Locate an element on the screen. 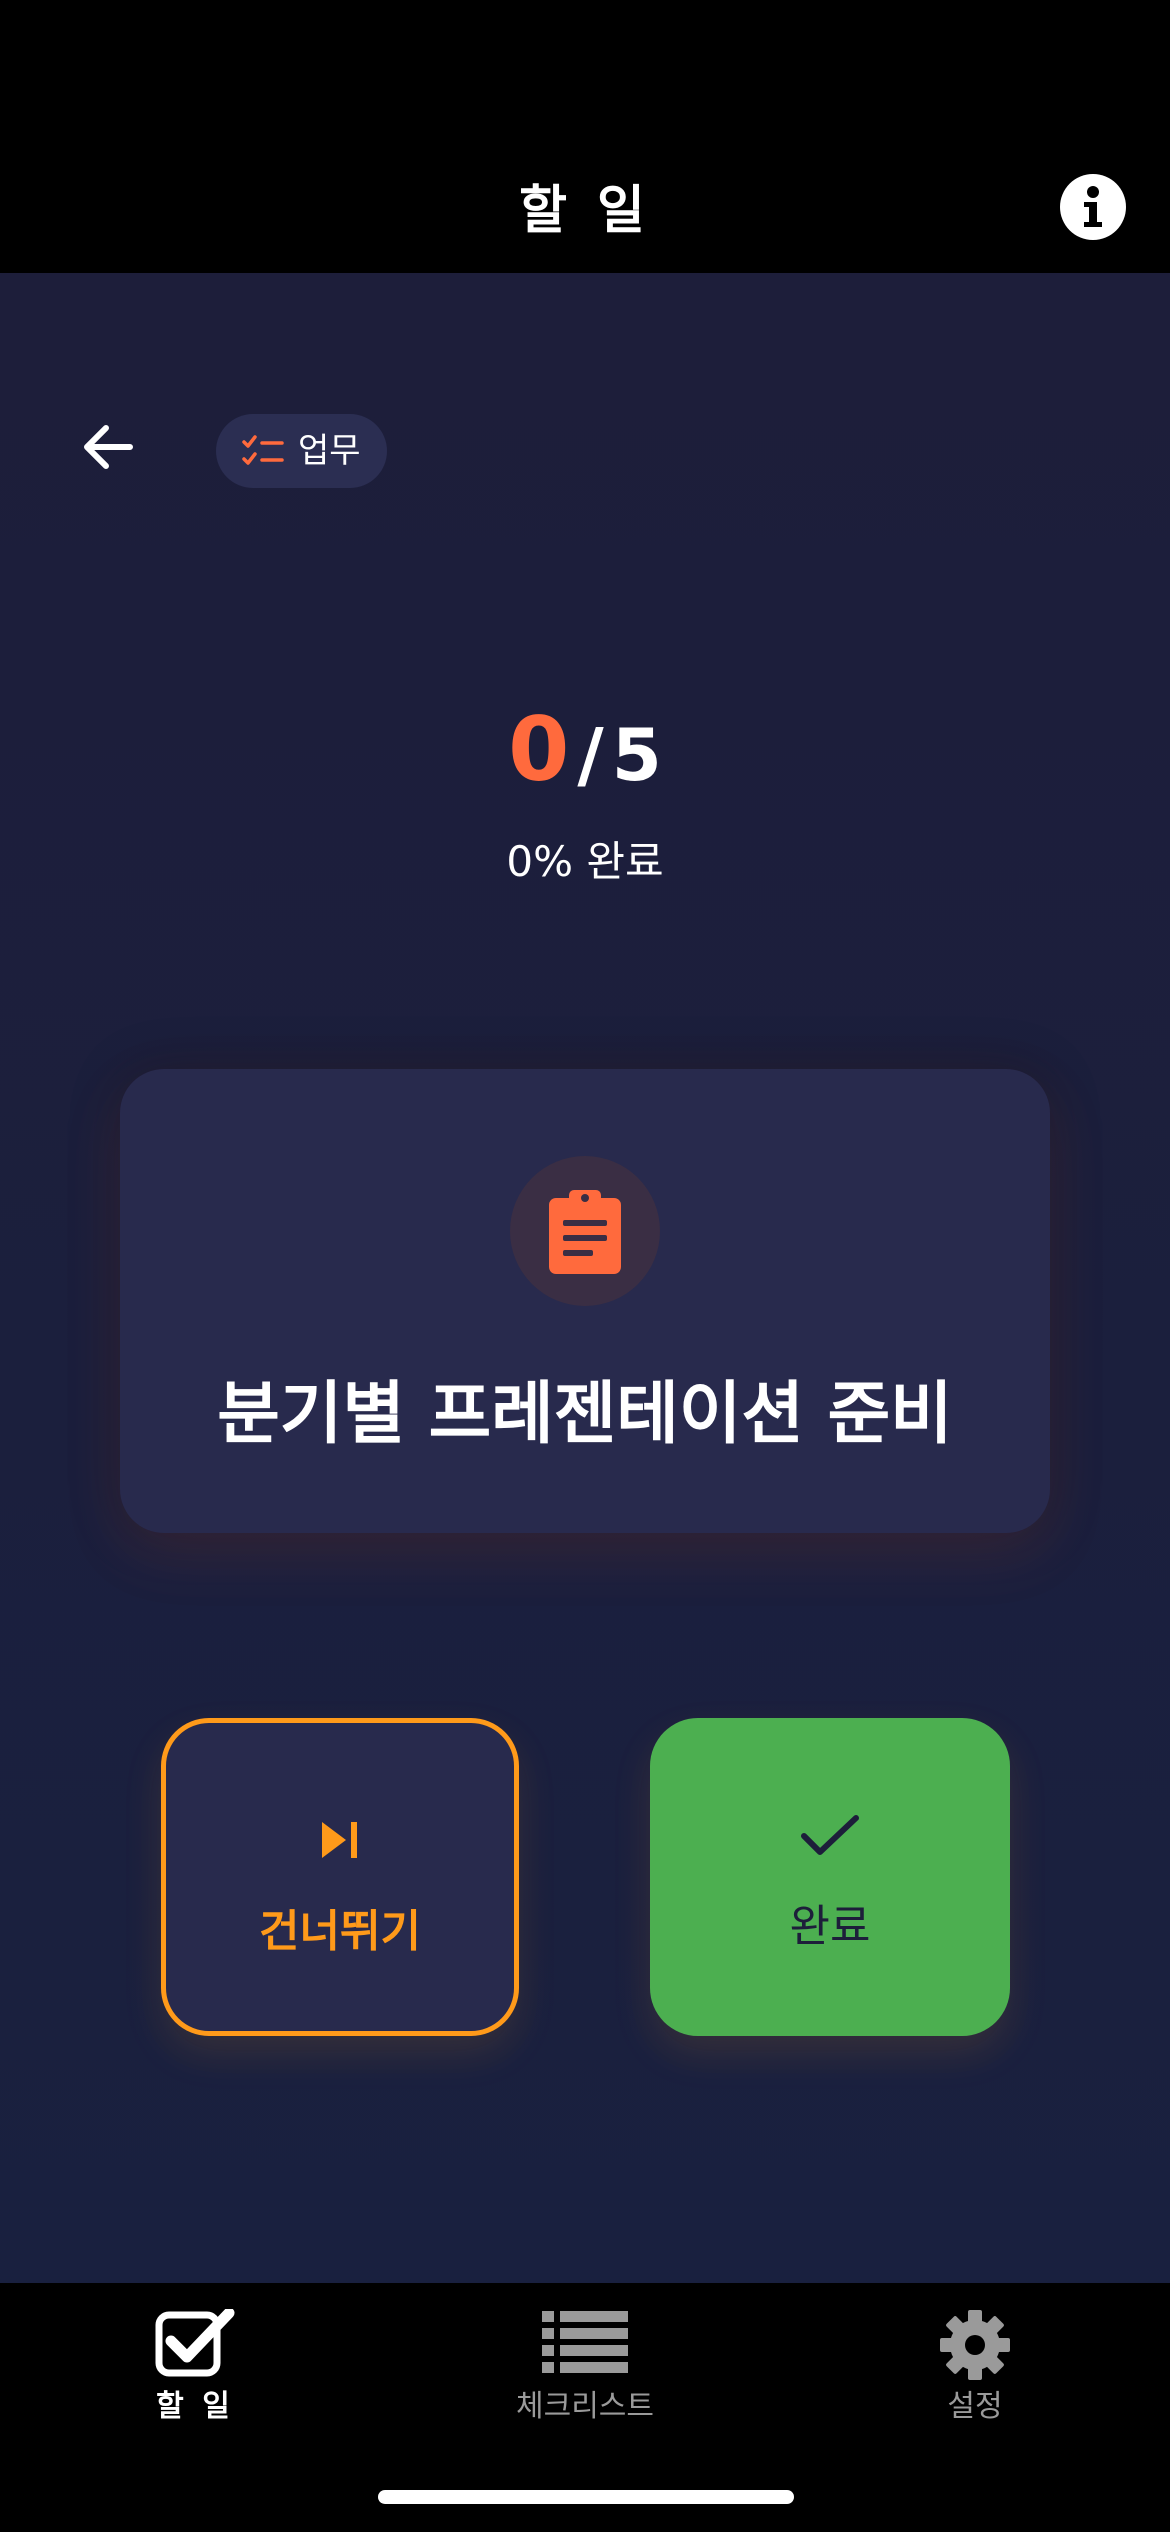 The width and height of the screenshot is (1170, 2532). info-icon is located at coordinates (1093, 206).